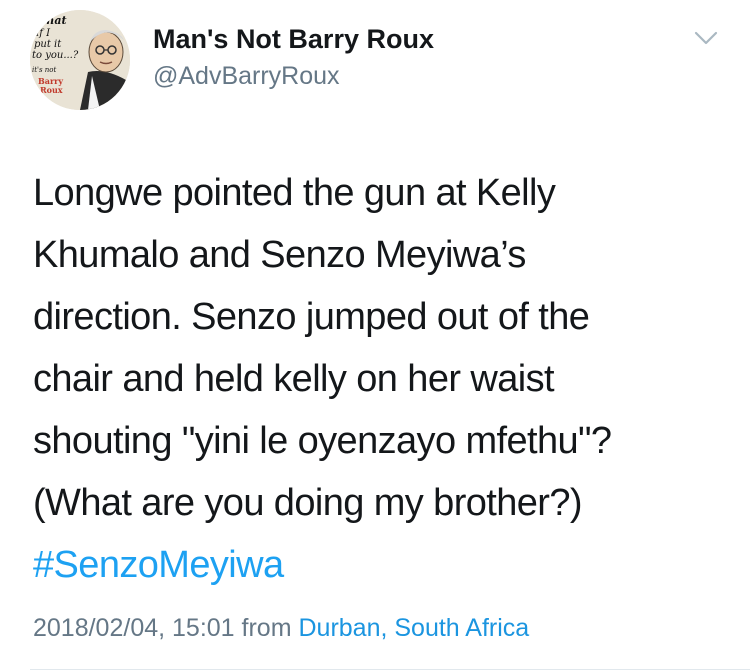 The height and width of the screenshot is (672, 750). What do you see at coordinates (51, 90) in the screenshot?
I see `avatar-text-7: Roux` at bounding box center [51, 90].